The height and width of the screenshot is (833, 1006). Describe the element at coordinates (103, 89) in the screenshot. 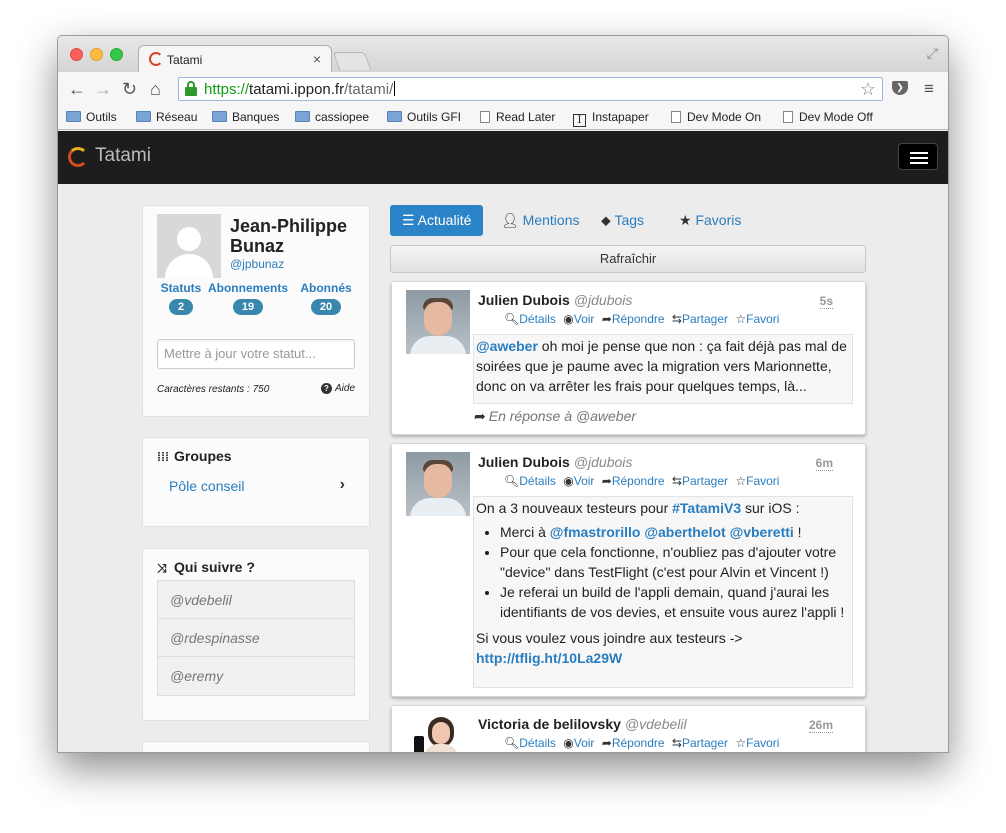

I see `forward-arrow-icon: →` at that location.